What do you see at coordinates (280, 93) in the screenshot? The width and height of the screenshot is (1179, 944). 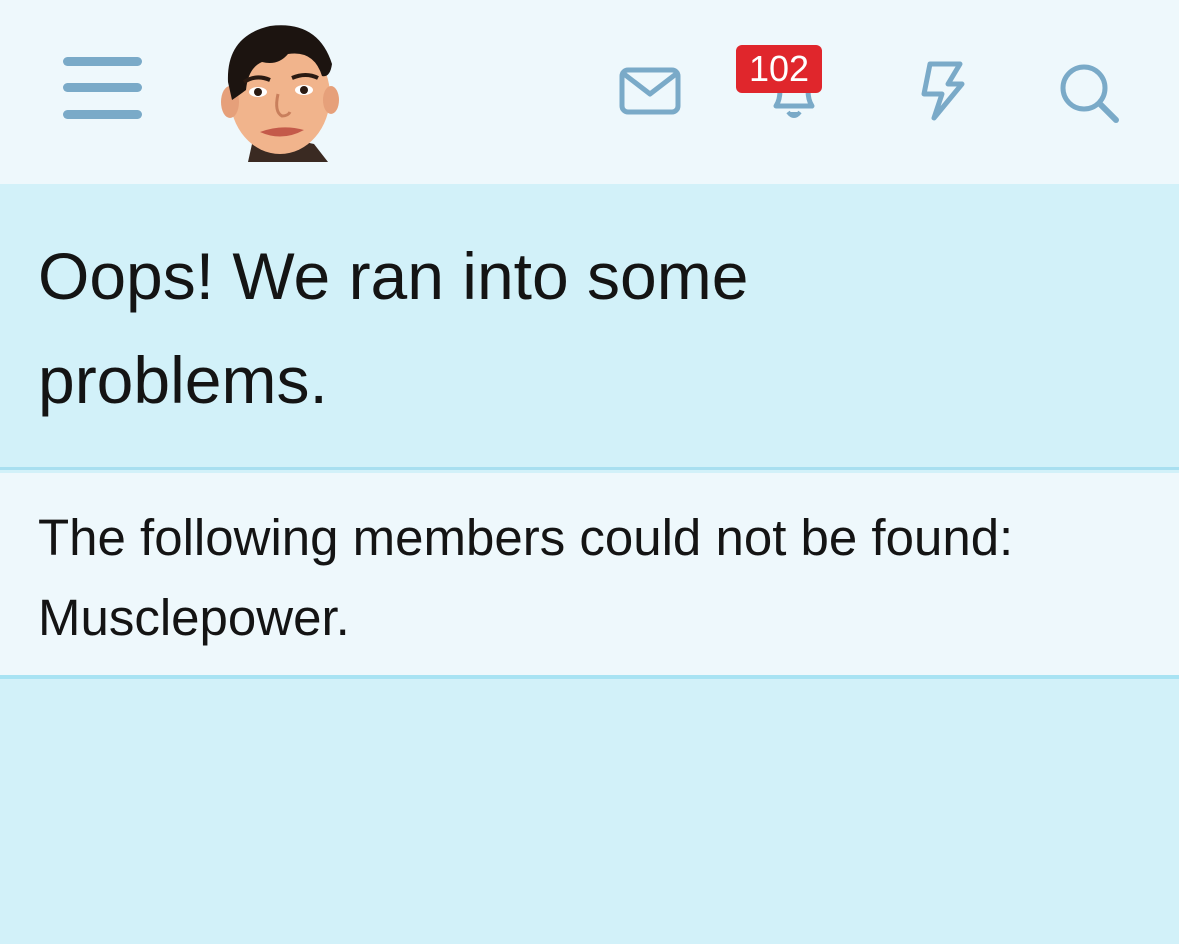 I see `avatar-image` at bounding box center [280, 93].